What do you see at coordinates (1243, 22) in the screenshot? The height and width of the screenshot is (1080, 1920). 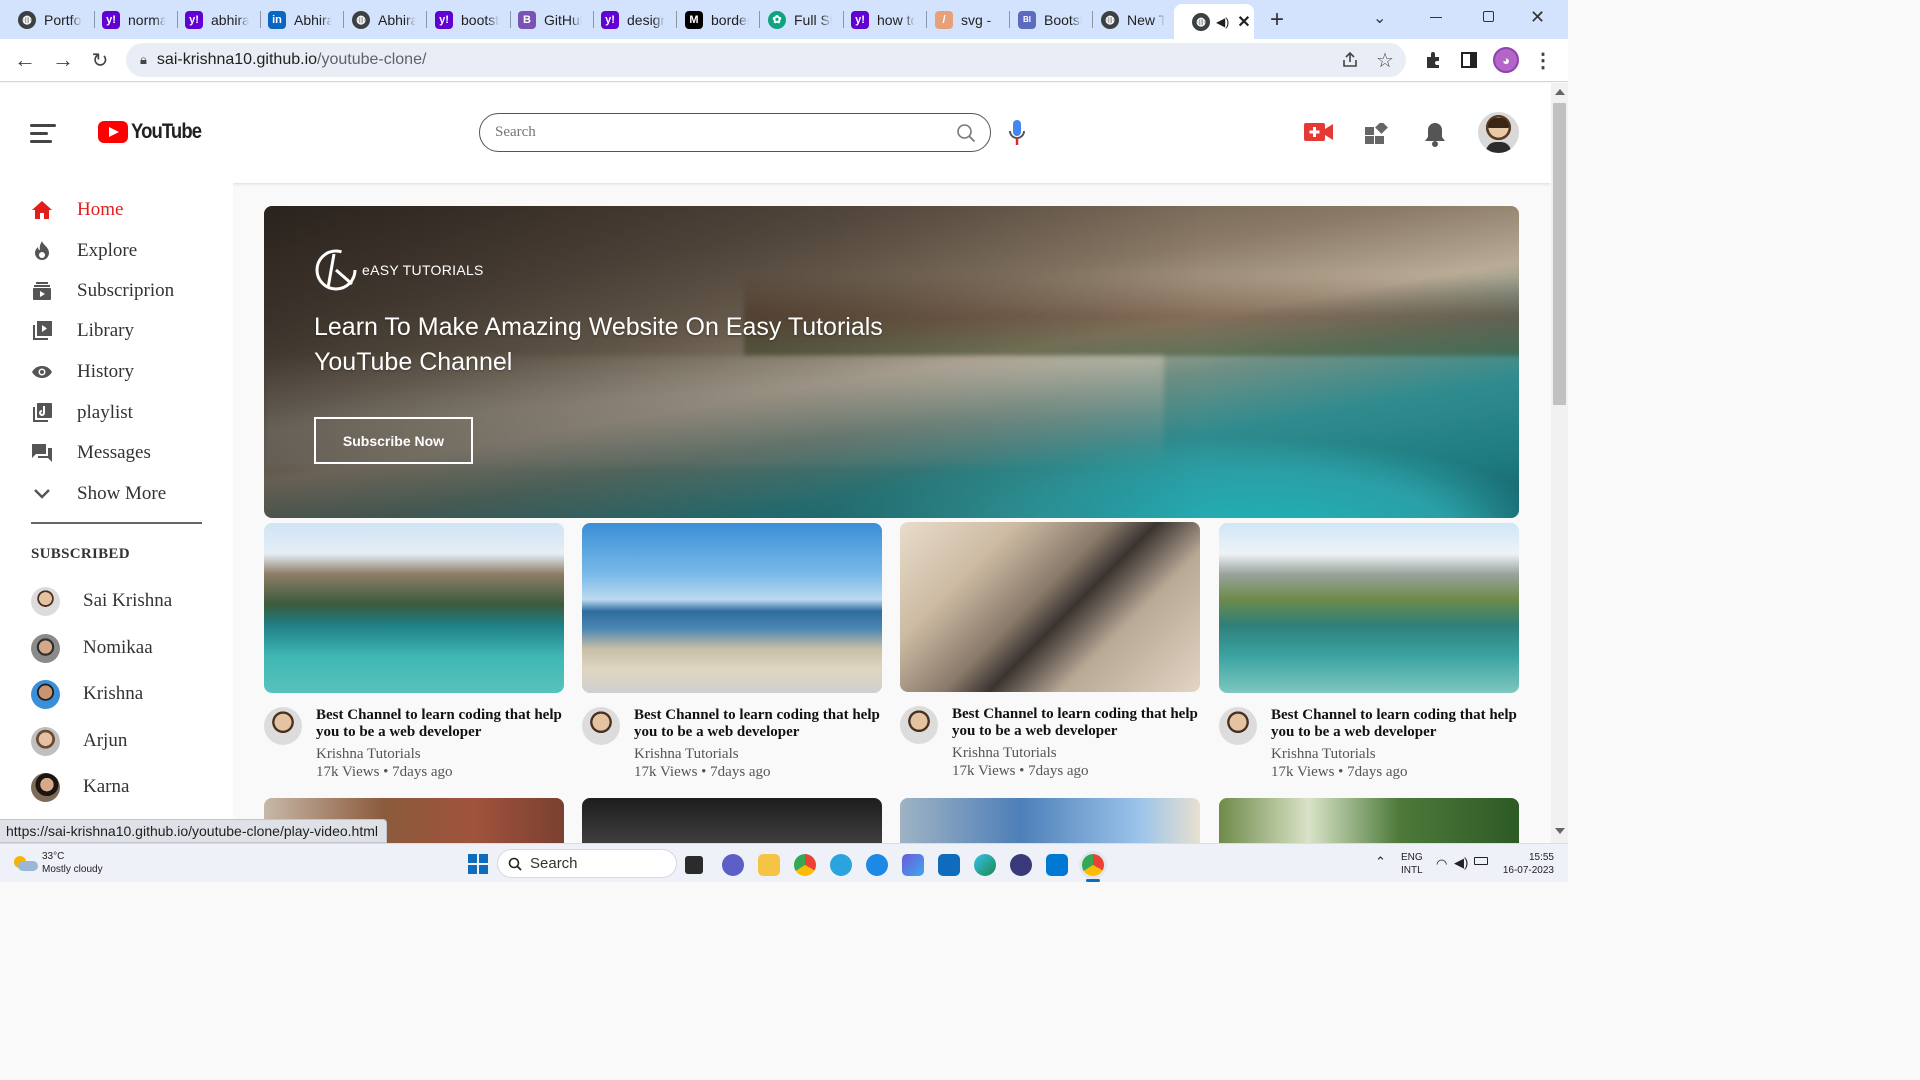 I see `close-tab-icon: ✕` at bounding box center [1243, 22].